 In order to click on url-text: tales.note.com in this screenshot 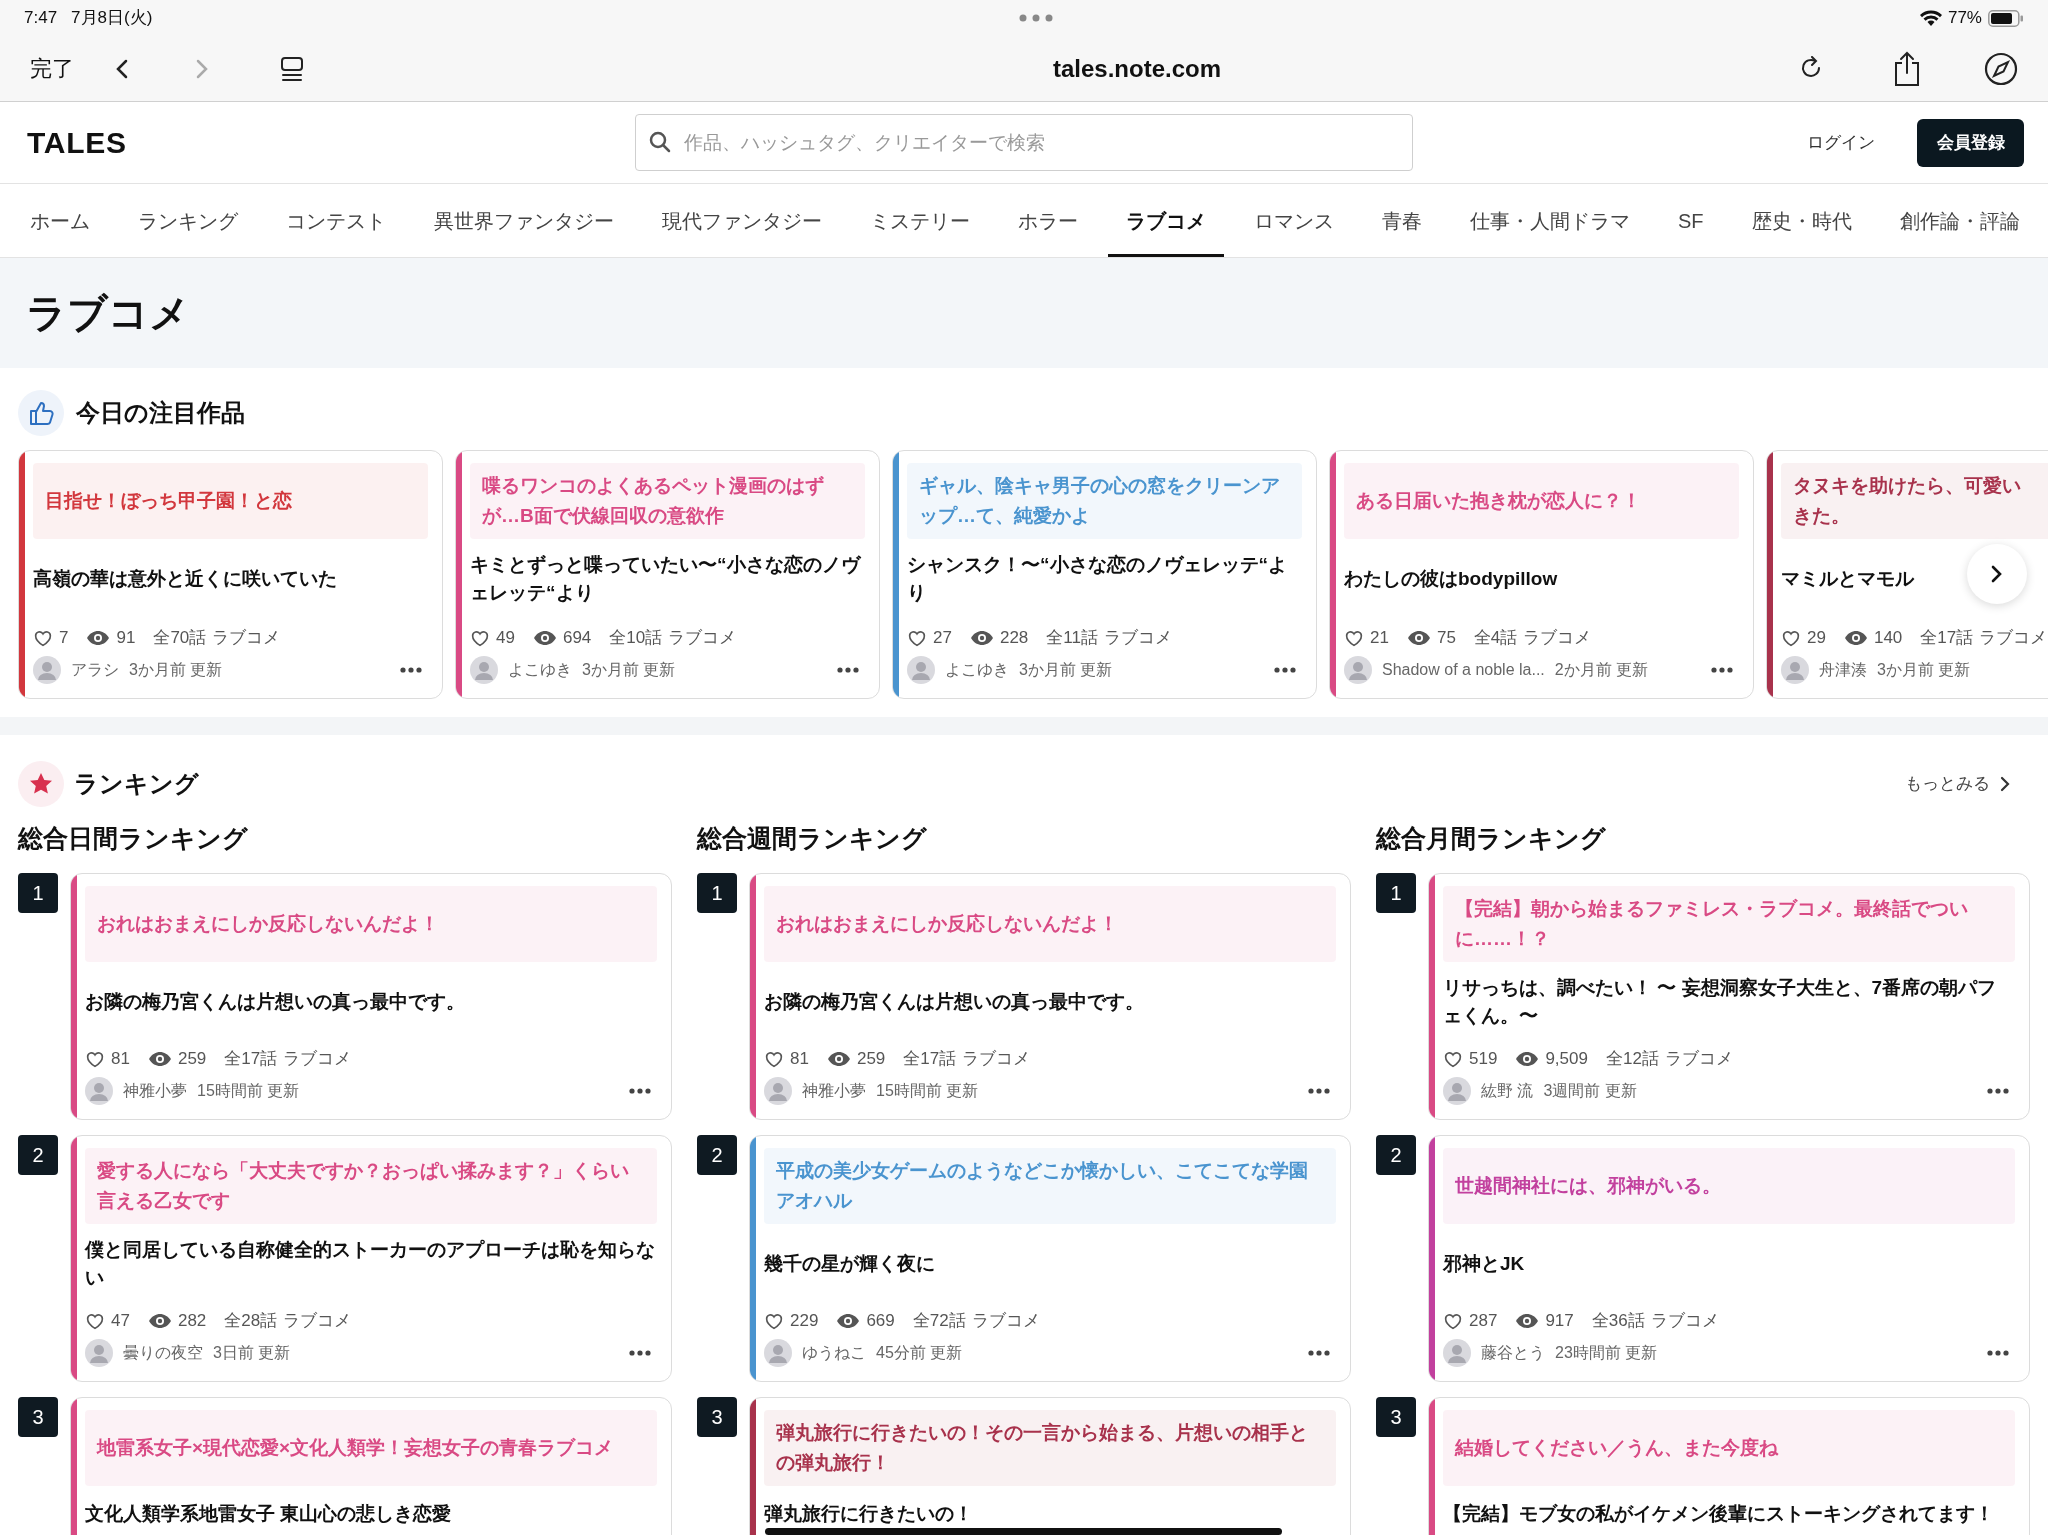, I will do `click(1051, 68)`.